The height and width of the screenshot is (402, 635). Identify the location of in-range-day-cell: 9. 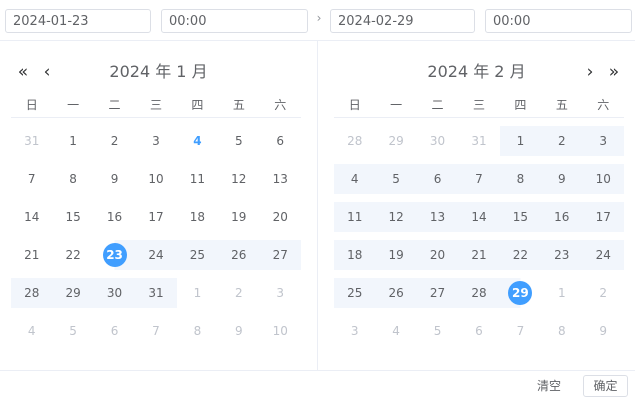
(562, 179).